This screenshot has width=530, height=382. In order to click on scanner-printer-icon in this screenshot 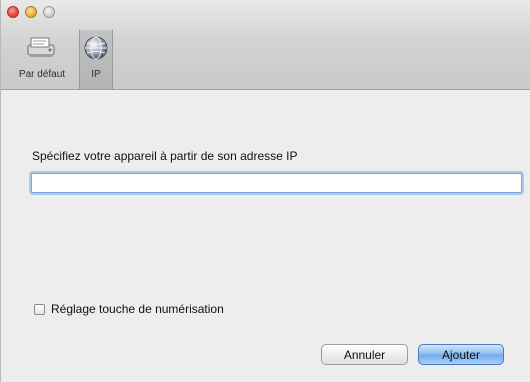, I will do `click(42, 48)`.